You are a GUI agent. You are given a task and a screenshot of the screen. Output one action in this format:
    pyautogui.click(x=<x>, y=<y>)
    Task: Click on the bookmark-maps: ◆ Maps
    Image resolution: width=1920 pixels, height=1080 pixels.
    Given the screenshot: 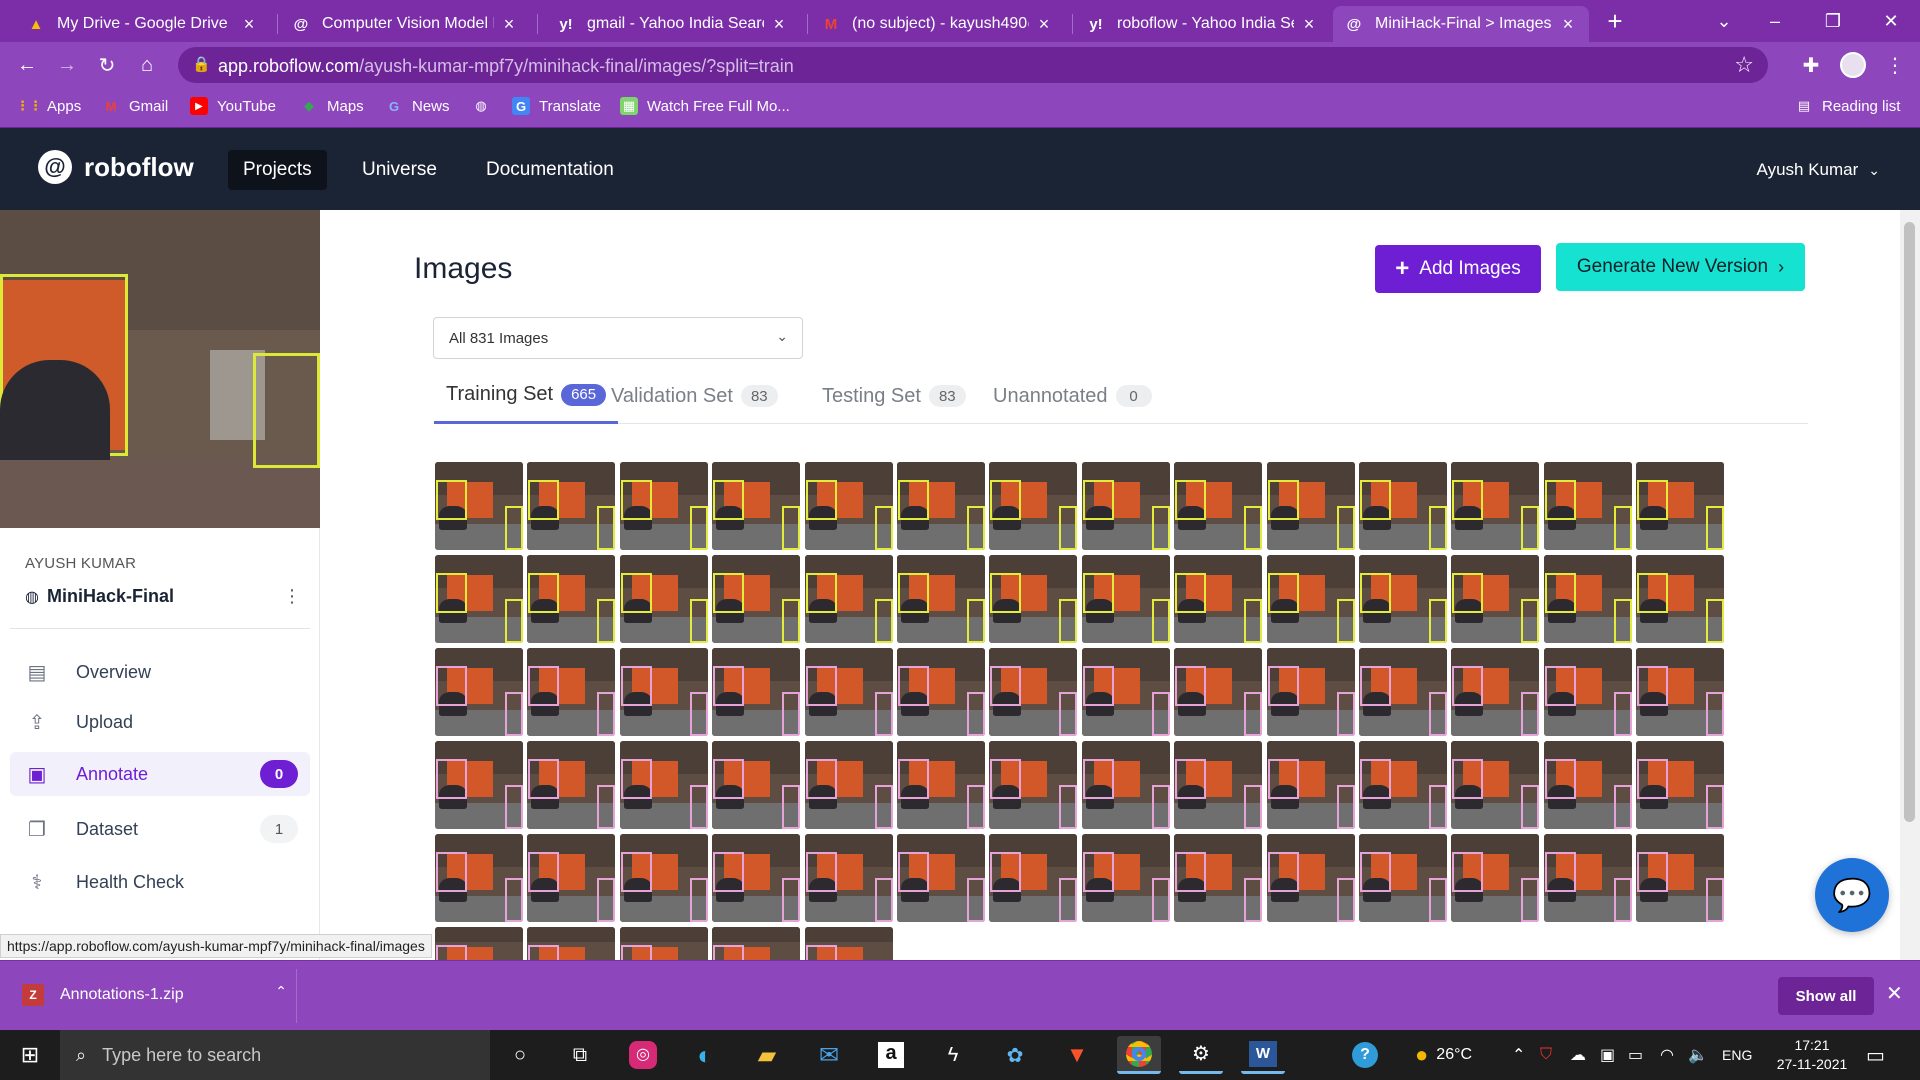 What is the action you would take?
    pyautogui.click(x=332, y=106)
    